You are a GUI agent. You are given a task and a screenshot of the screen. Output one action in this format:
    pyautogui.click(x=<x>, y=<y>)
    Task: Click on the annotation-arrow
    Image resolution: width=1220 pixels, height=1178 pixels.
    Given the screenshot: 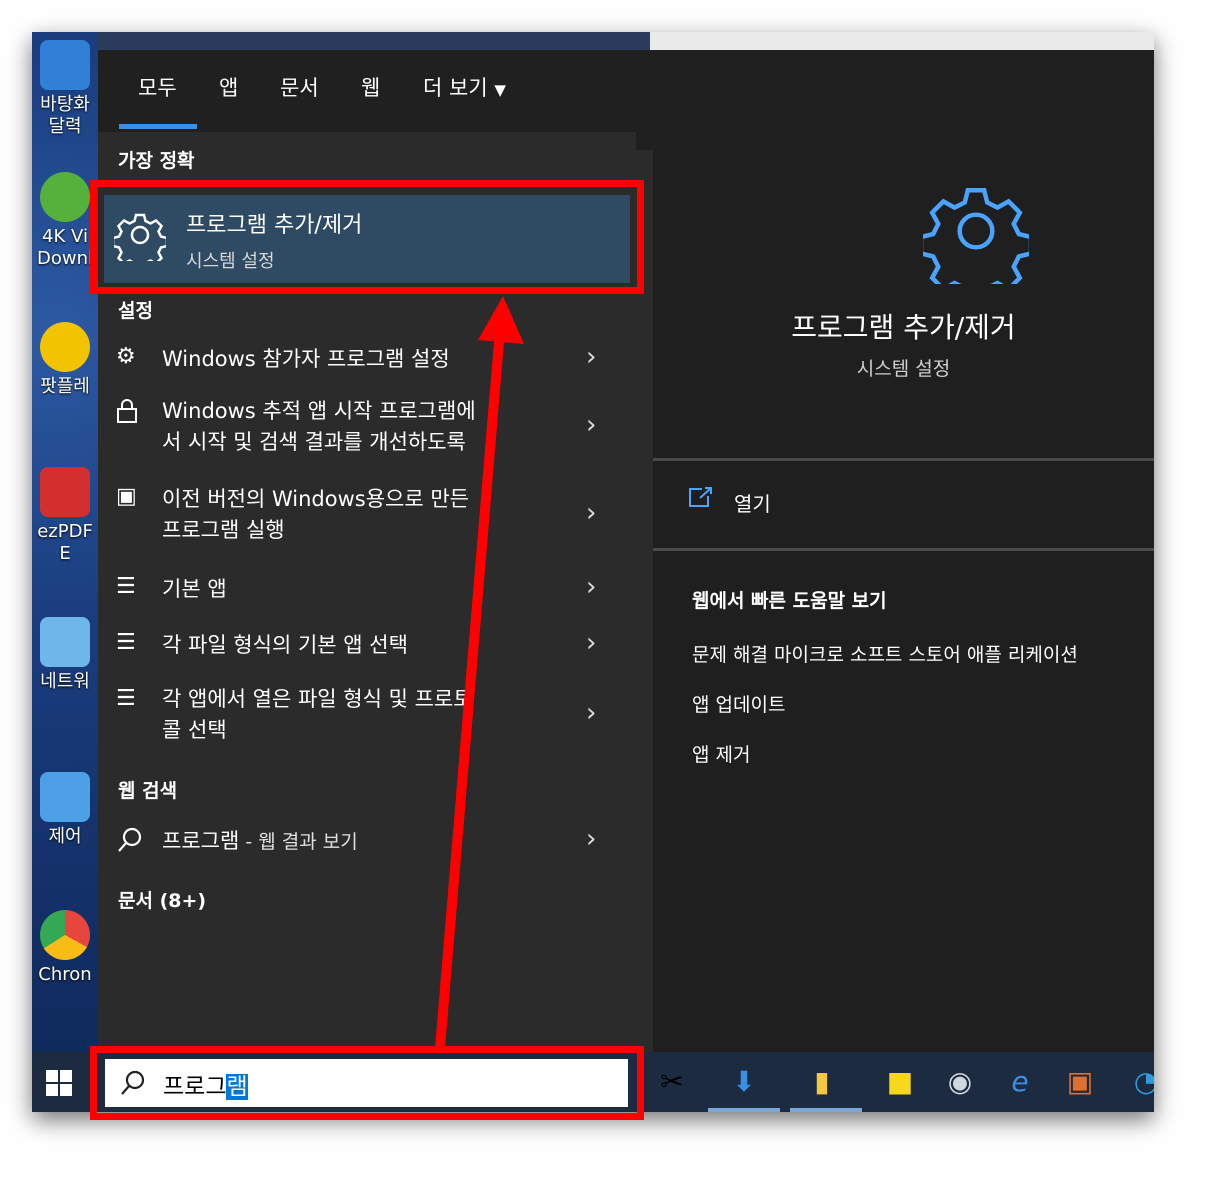 What is the action you would take?
    pyautogui.click(x=479, y=672)
    